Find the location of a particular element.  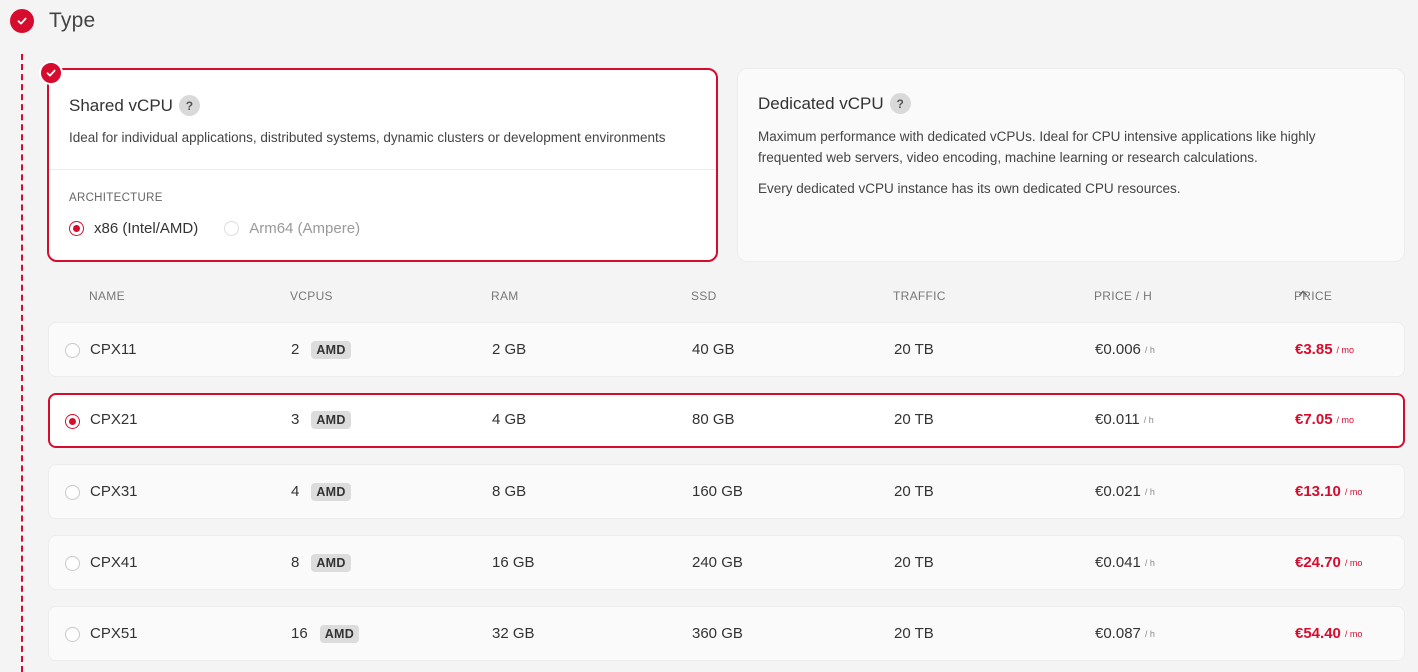

row-price-hourly: €0.006 / h is located at coordinates (1125, 349).